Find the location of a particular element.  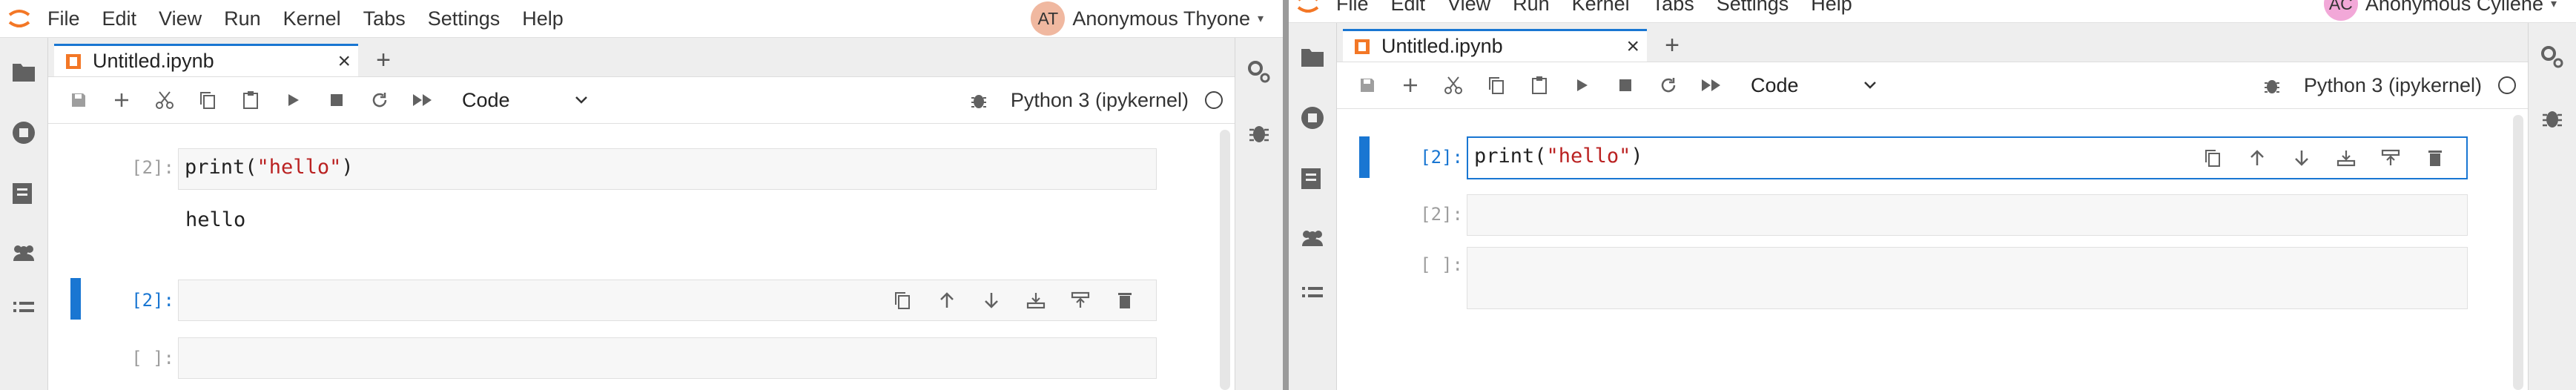

caret-down-icon: ▾ is located at coordinates (1260, 19).